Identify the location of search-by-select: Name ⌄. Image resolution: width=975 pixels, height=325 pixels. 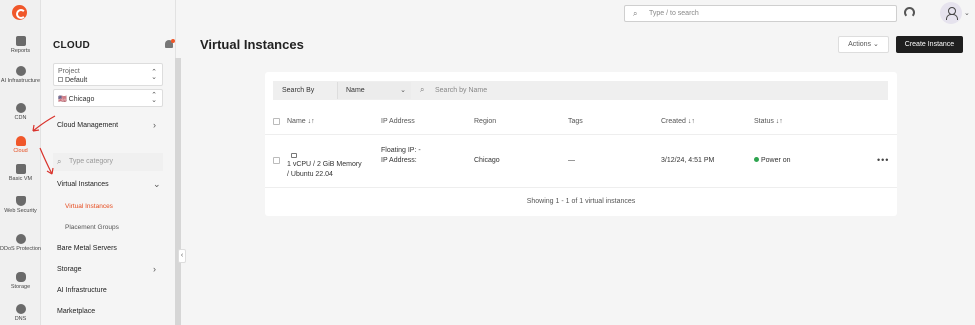
(374, 90).